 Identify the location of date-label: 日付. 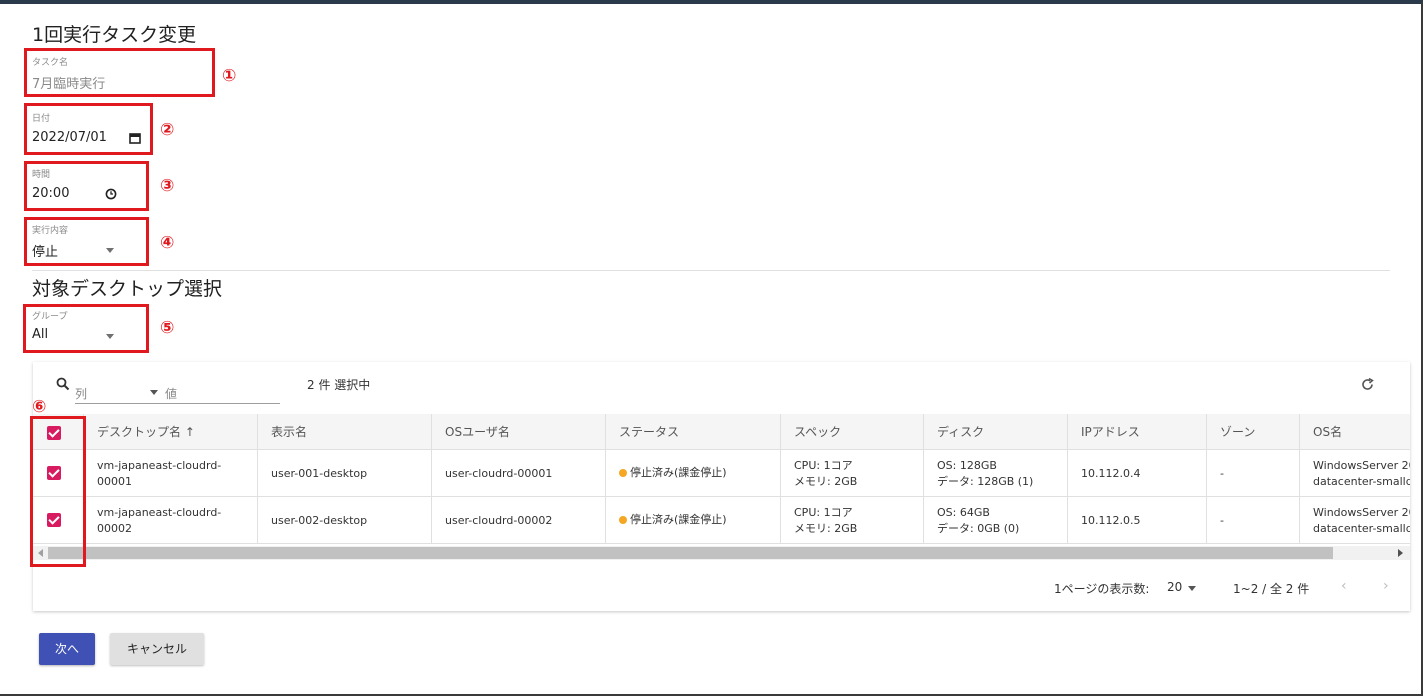
(41, 119).